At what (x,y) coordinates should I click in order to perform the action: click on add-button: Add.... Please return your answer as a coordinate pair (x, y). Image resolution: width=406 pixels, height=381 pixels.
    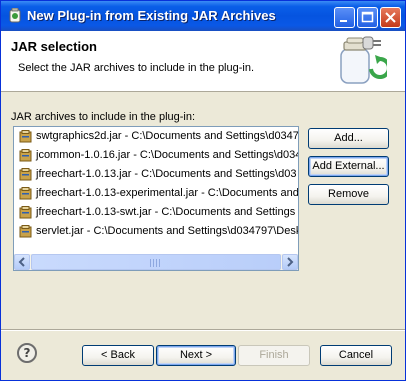
    Looking at the image, I should click on (348, 138).